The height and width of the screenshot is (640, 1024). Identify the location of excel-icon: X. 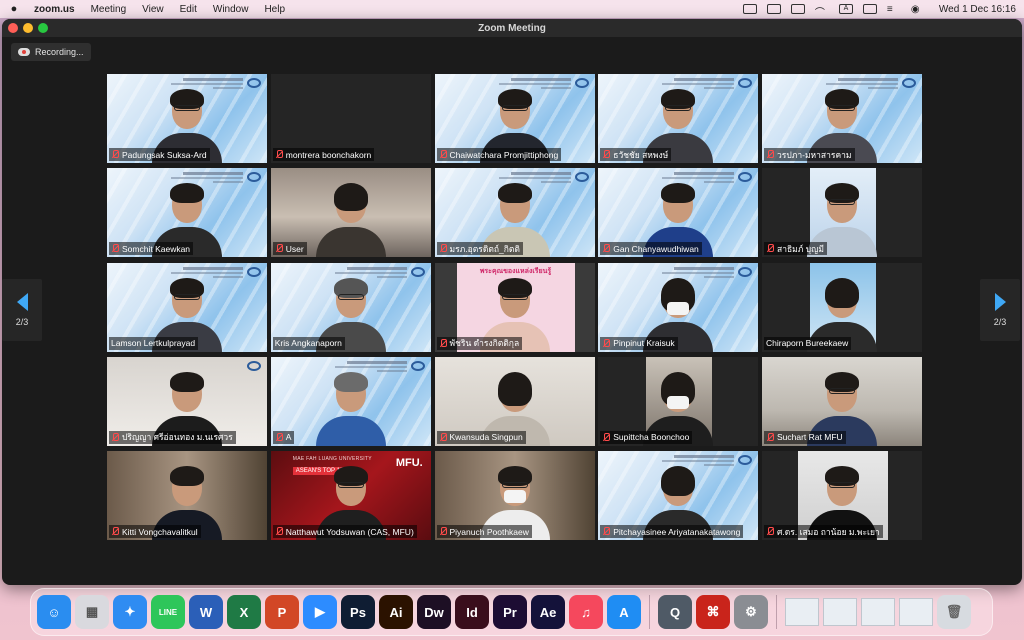
(244, 612).